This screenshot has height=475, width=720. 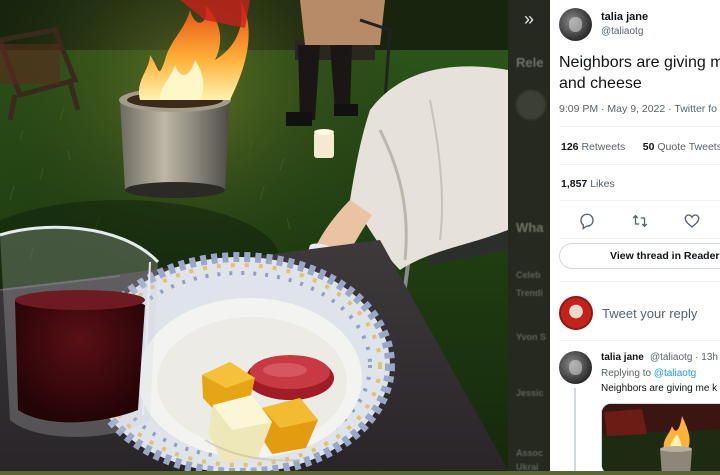 I want to click on retweets-label: Retweets, so click(x=603, y=147).